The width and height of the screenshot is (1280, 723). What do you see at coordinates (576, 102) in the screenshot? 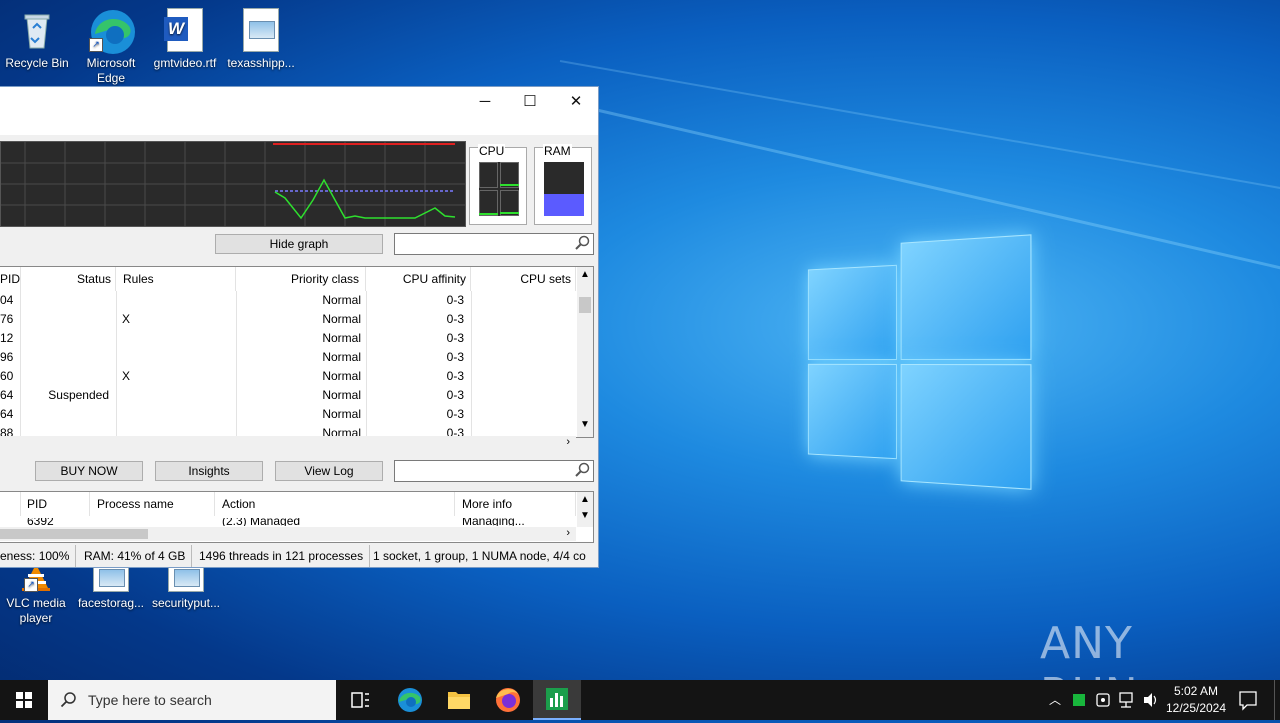
I see `close-button: ✕` at bounding box center [576, 102].